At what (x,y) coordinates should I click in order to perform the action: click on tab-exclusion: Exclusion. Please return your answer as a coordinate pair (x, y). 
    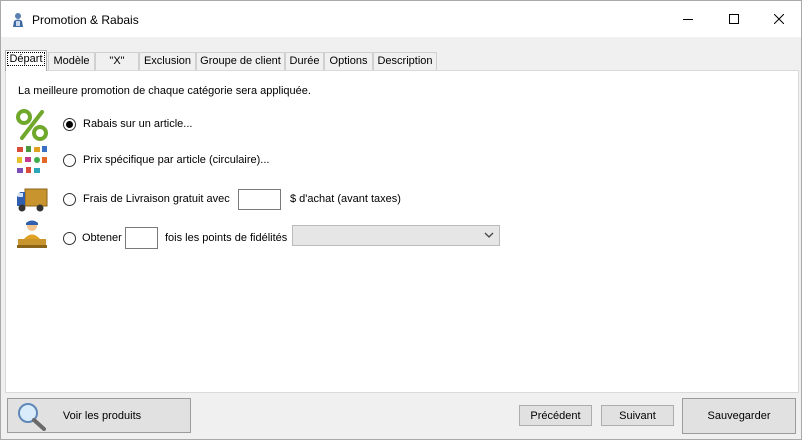
    Looking at the image, I should click on (167, 61).